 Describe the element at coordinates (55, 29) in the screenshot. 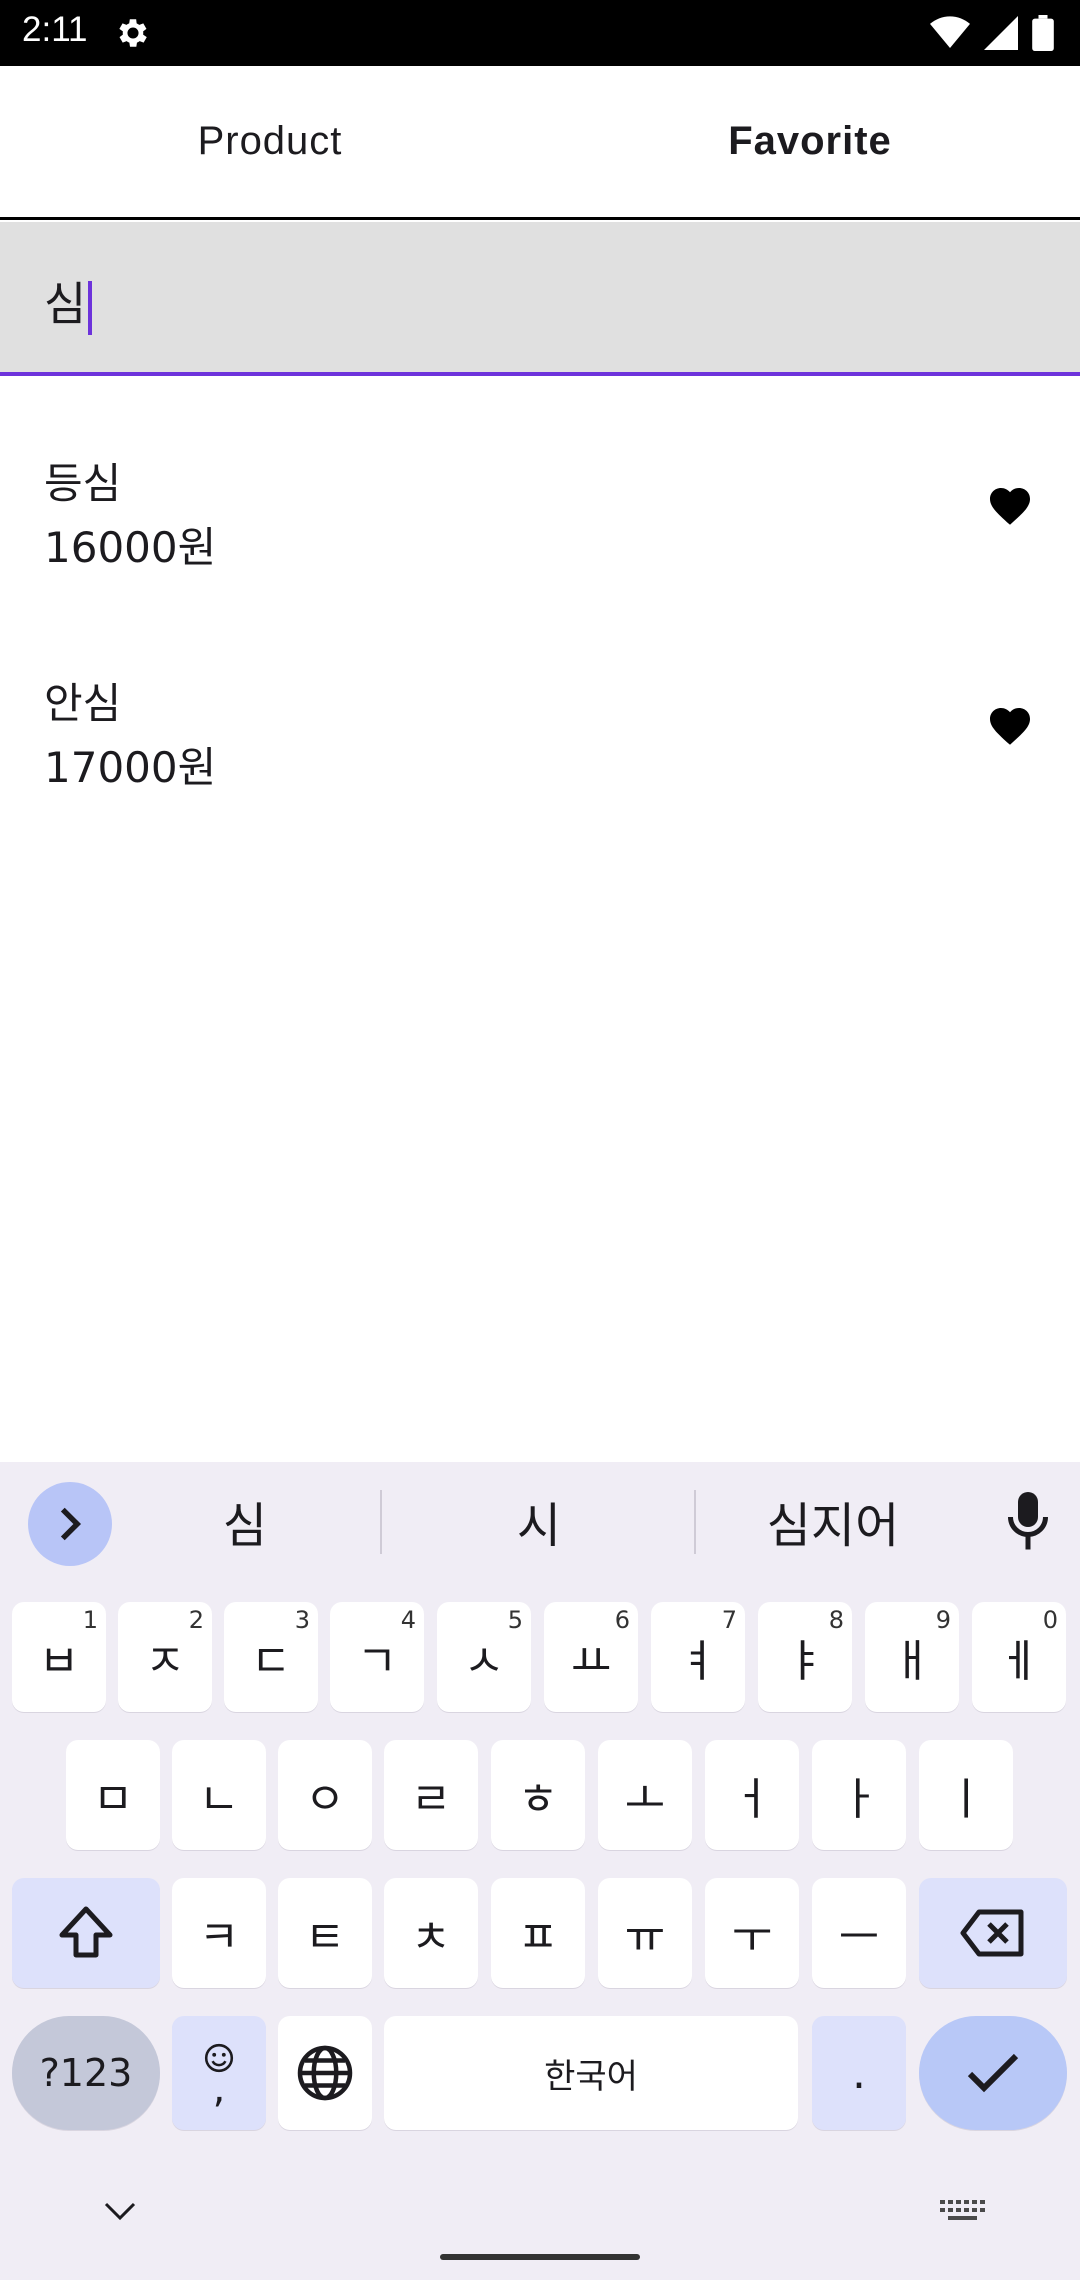

I see `status-time: 2:11` at that location.